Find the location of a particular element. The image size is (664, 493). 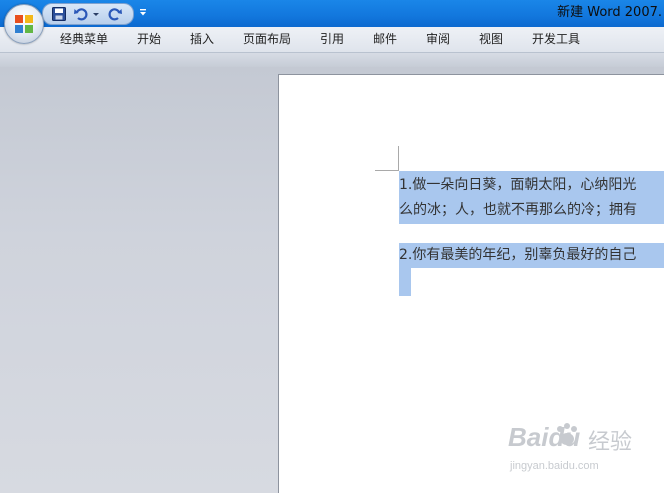

paragraph-line: 2.你有最美的年纪，别辜负最好的自己 is located at coordinates (517, 255).